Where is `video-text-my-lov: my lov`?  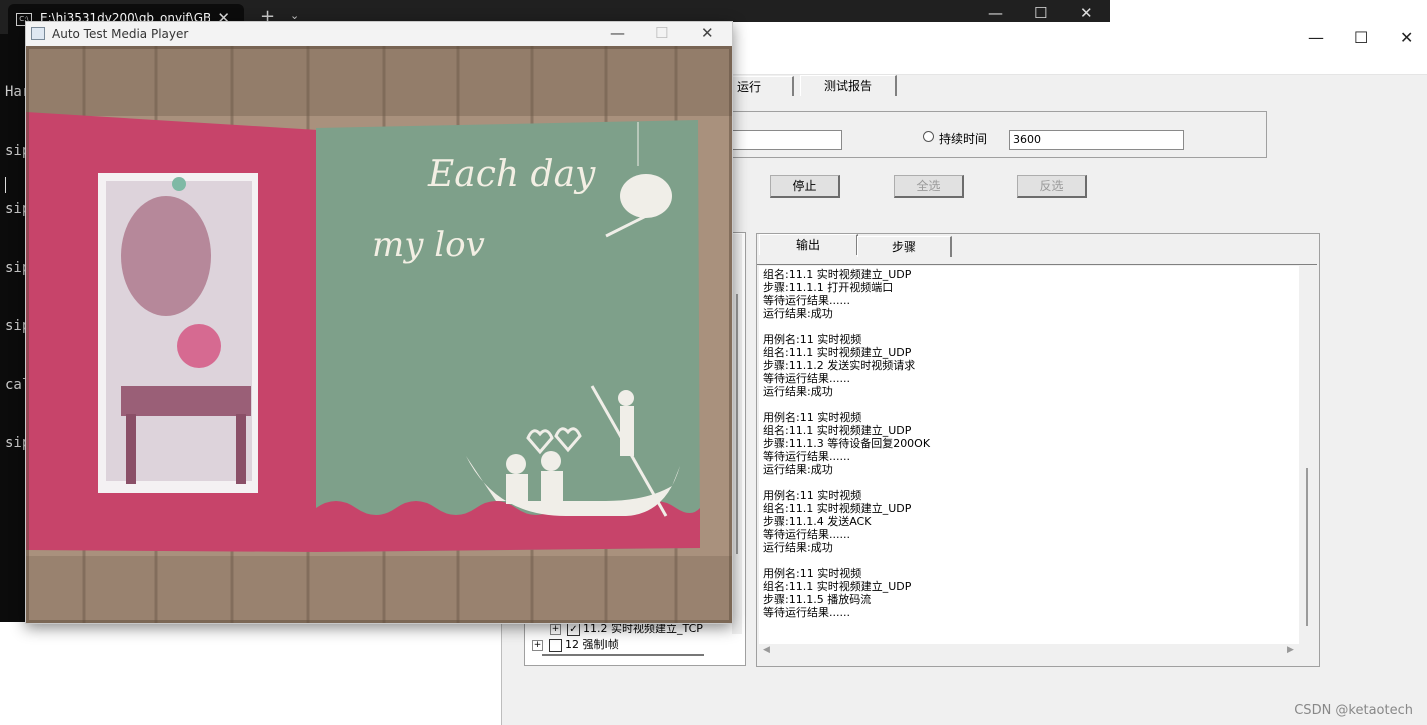 video-text-my-lov: my lov is located at coordinates (428, 245).